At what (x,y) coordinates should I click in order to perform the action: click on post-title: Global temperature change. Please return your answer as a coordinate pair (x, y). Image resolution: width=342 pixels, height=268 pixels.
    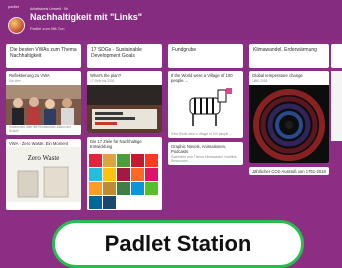
    Looking at the image, I should click on (277, 75).